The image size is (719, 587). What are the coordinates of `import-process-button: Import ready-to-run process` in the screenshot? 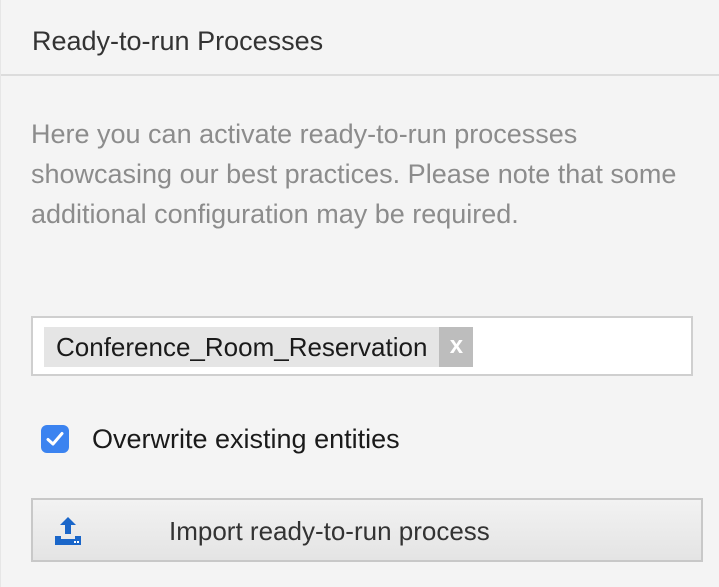 It's located at (367, 530).